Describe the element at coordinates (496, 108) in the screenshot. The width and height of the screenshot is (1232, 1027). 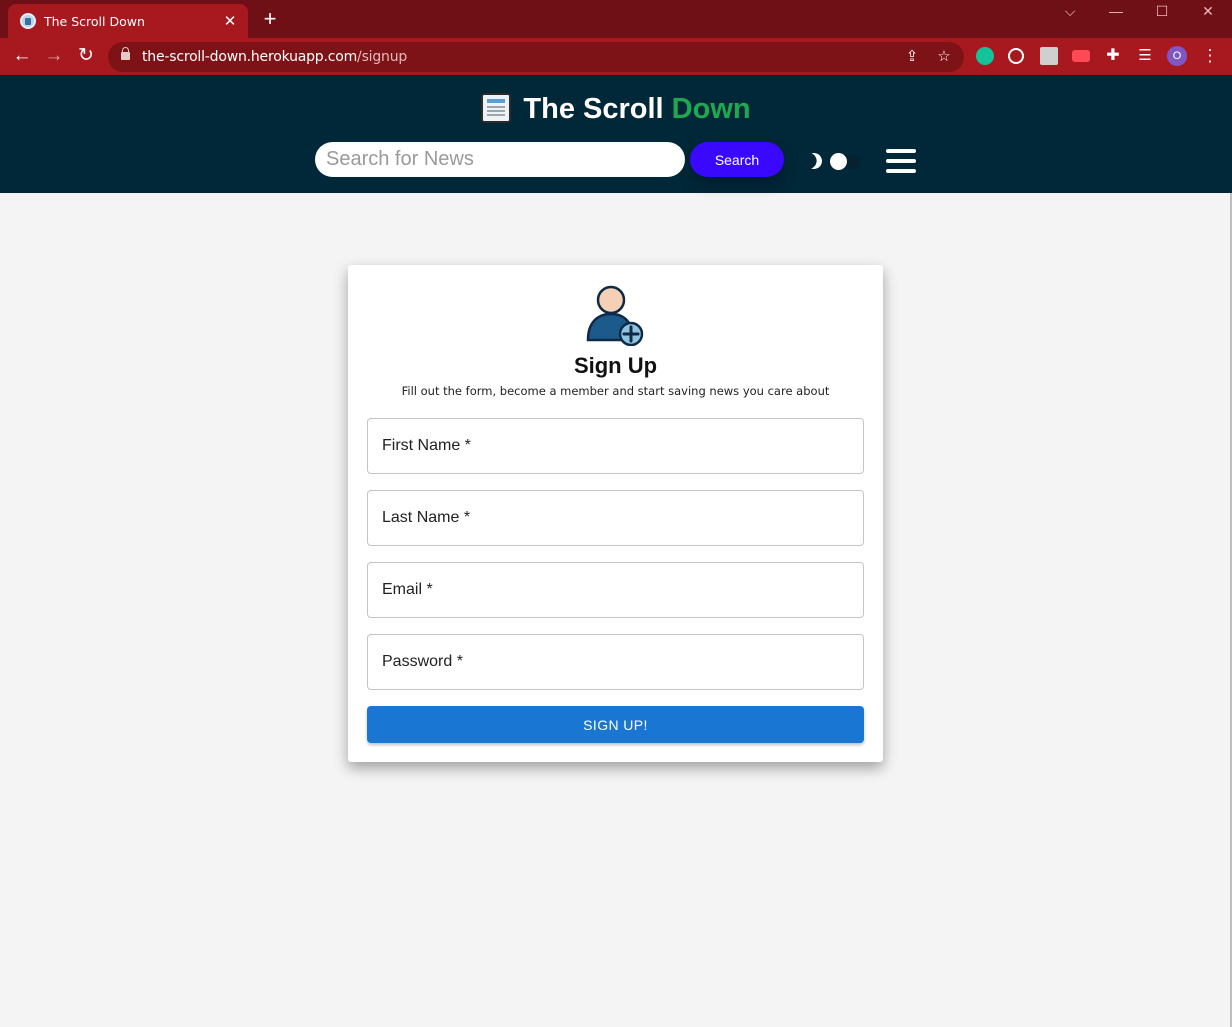
I see `newspaper-icon` at that location.